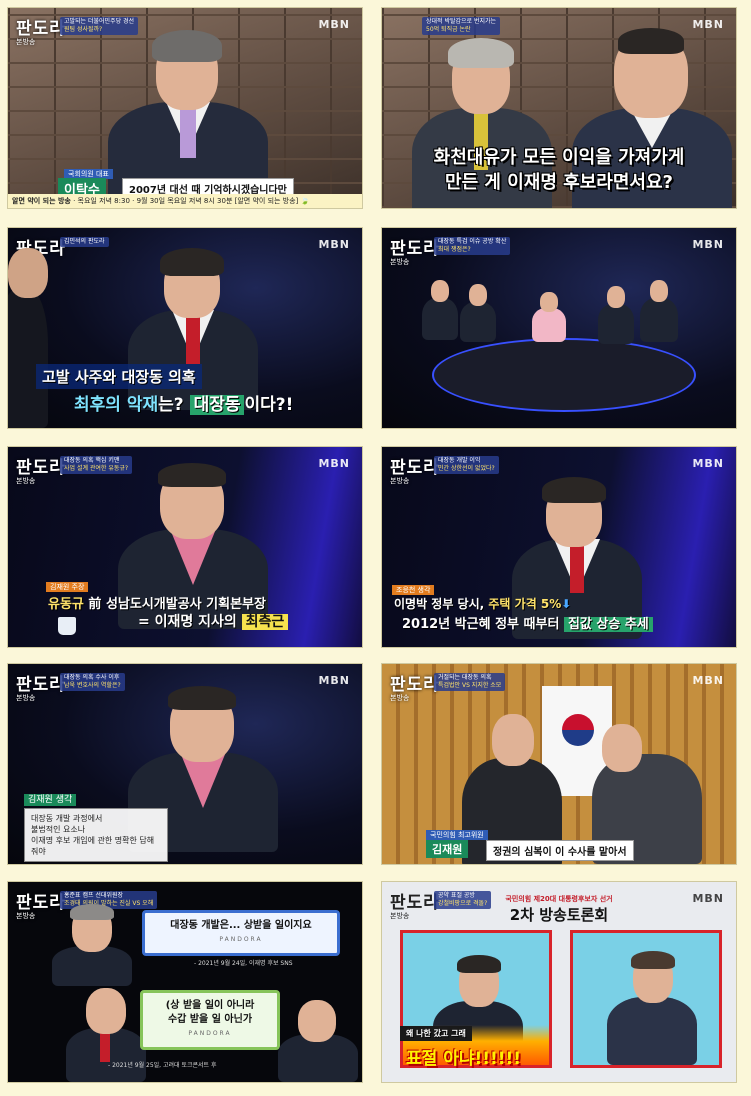 This screenshot has width=751, height=1096. I want to click on debate-subtitle: 국민의힘 제20대 대통령후보자 선거, so click(559, 899).